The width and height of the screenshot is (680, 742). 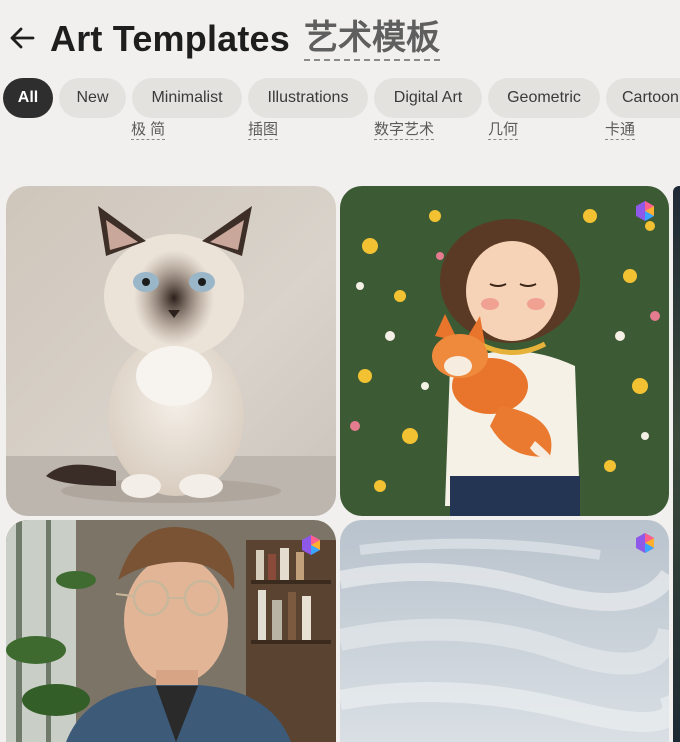 I want to click on page-title: Art Templates, so click(x=170, y=38).